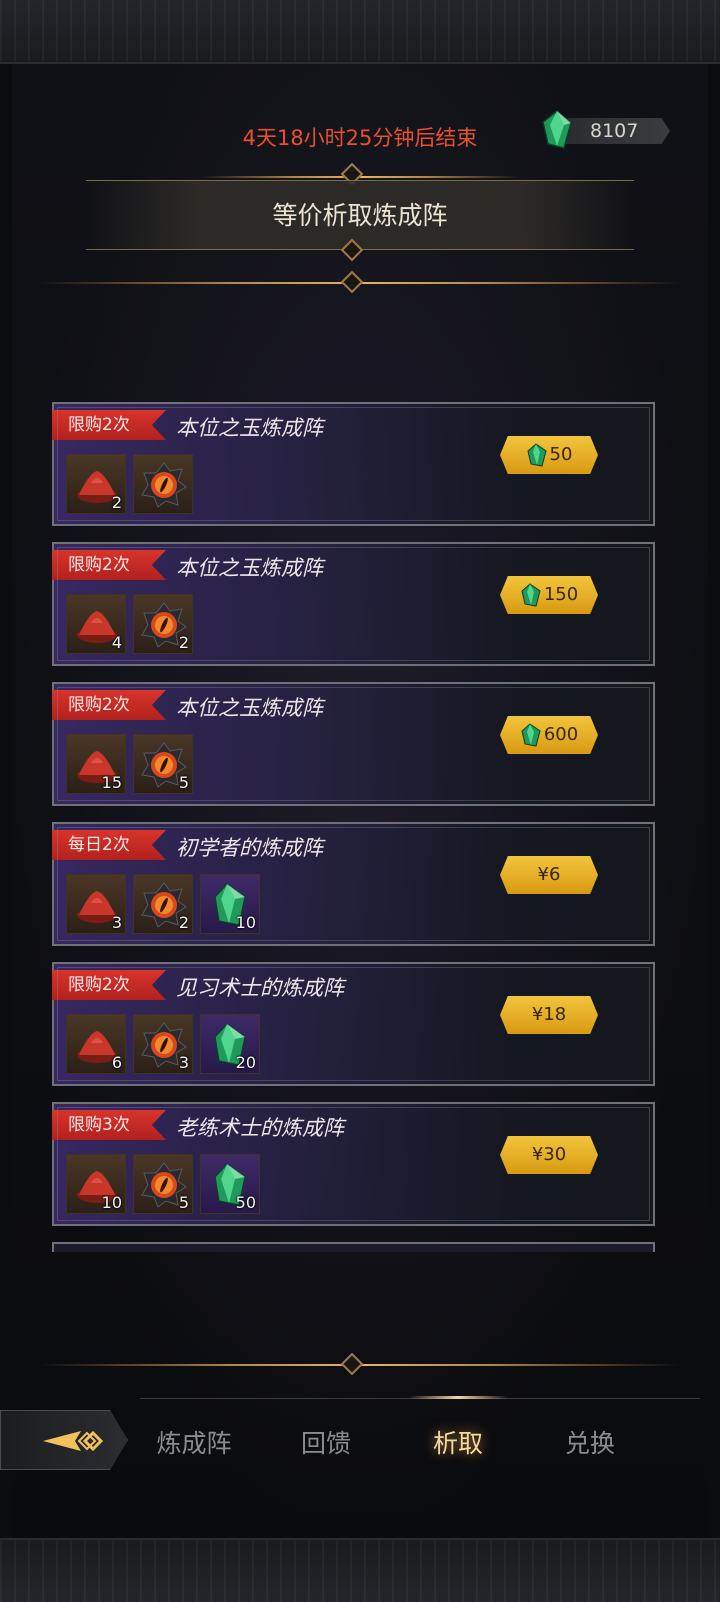  I want to click on currency-display: 8107, so click(605, 129).